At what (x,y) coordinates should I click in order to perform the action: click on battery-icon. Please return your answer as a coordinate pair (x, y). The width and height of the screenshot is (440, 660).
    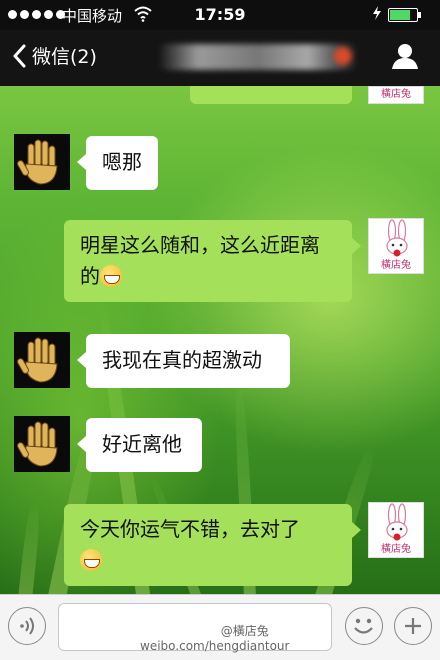
    Looking at the image, I should click on (404, 15).